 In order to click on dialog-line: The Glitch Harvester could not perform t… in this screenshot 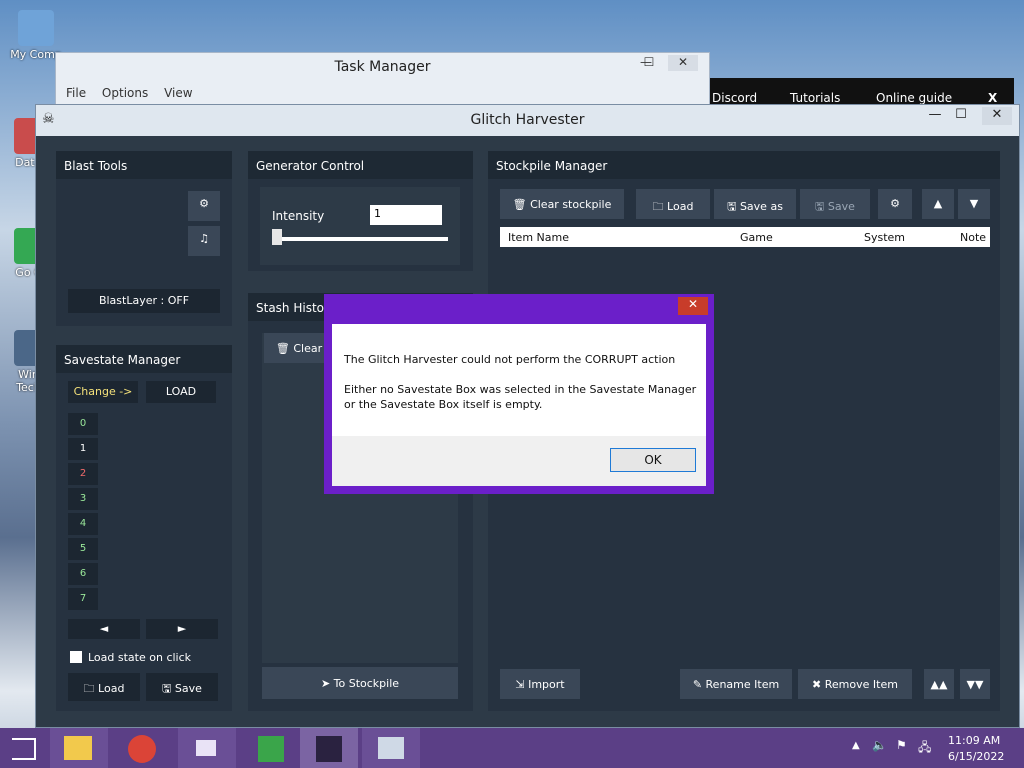, I will do `click(510, 359)`.